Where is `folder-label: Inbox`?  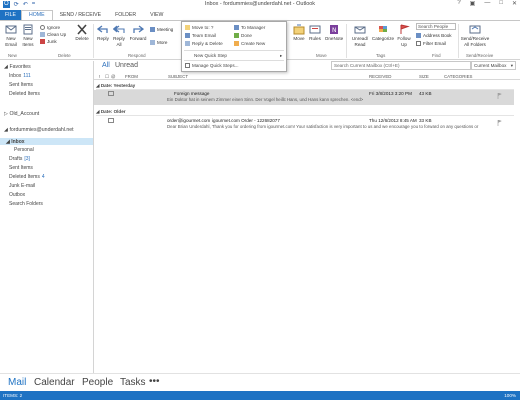 folder-label: Inbox is located at coordinates (18, 142).